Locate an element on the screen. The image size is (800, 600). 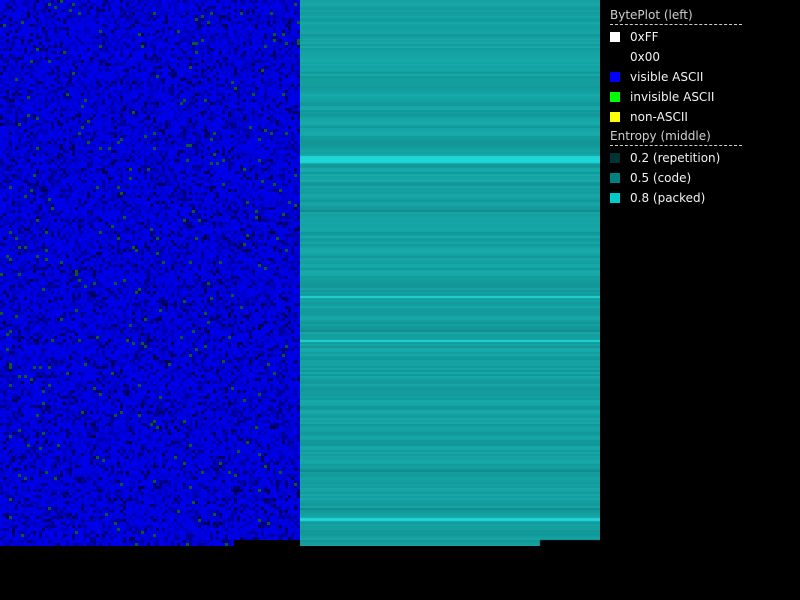
legend-swatch-repetition is located at coordinates (615, 158).